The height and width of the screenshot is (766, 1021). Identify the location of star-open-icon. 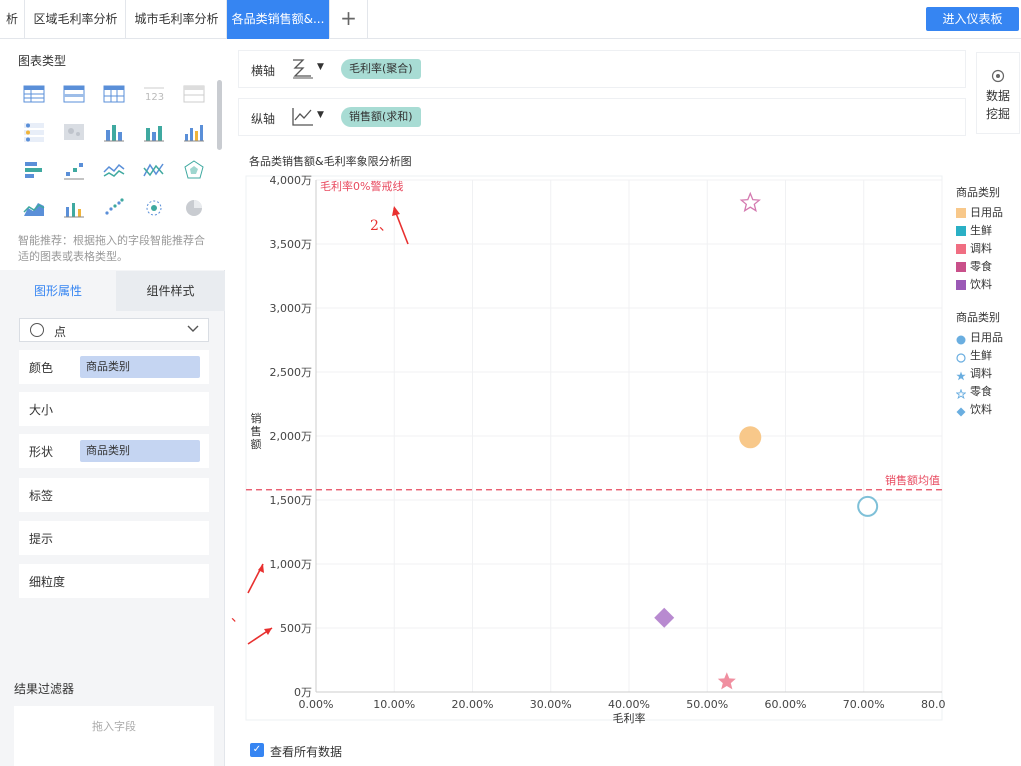
(961, 393).